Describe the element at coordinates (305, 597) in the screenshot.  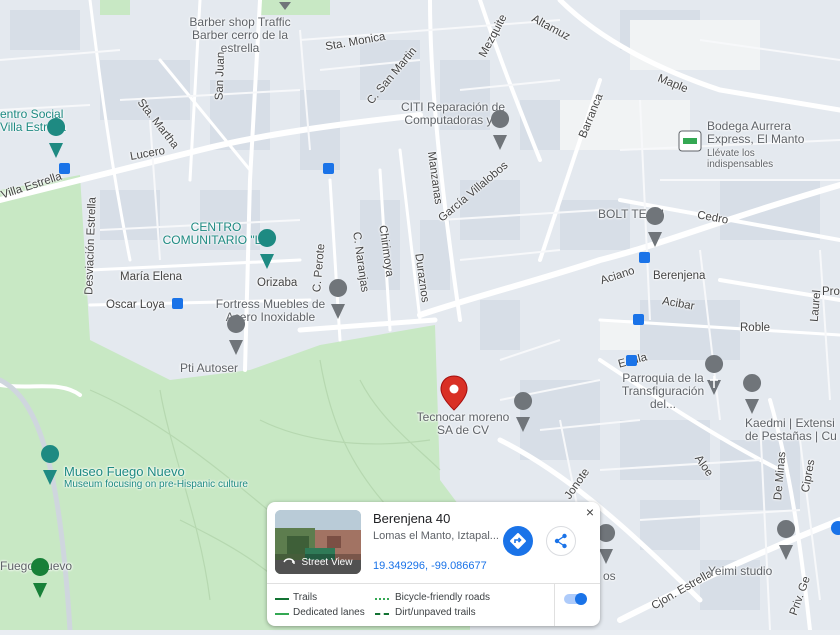
I see `legend-trails: Trails` at that location.